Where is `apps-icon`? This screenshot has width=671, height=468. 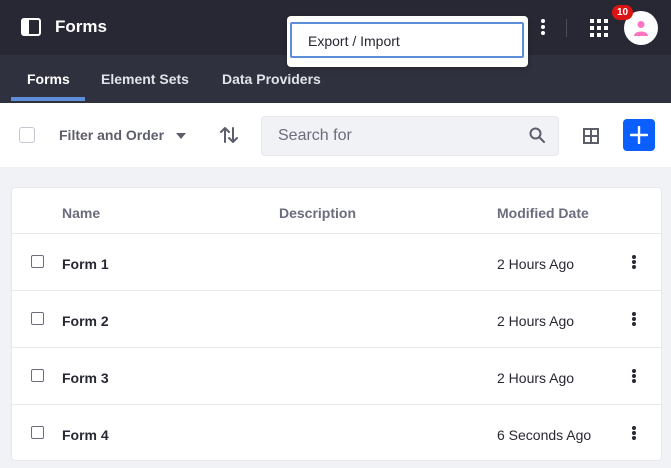
apps-icon is located at coordinates (599, 28).